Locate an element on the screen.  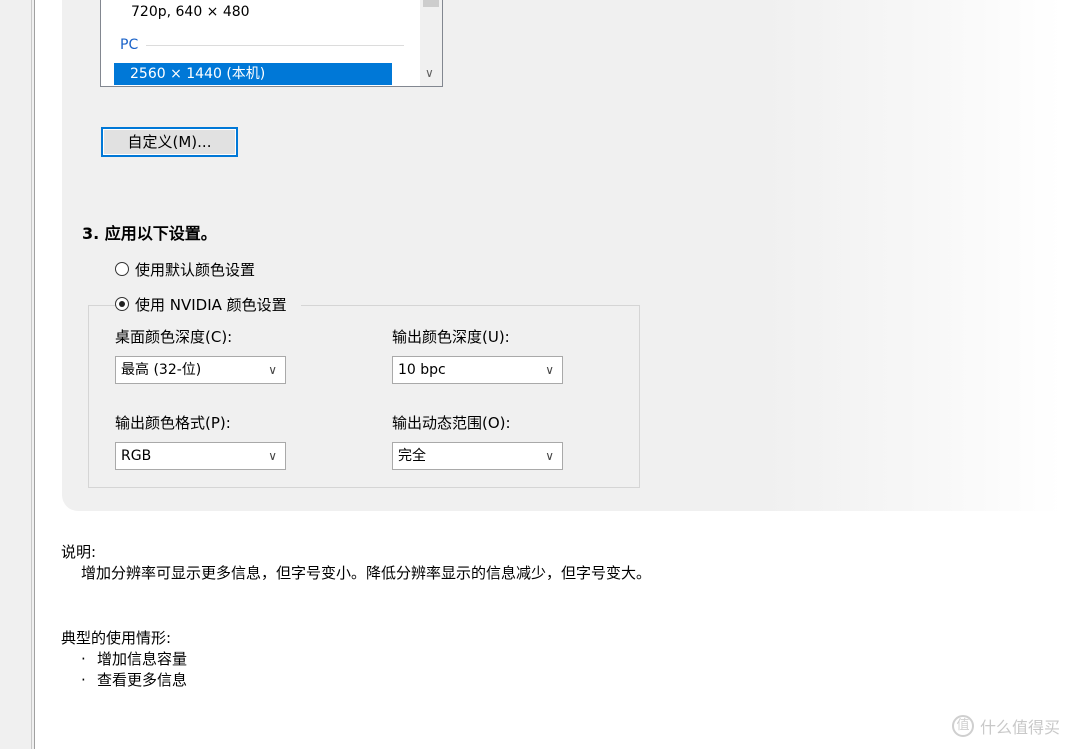
resolution-group-header: PC is located at coordinates (262, 45).